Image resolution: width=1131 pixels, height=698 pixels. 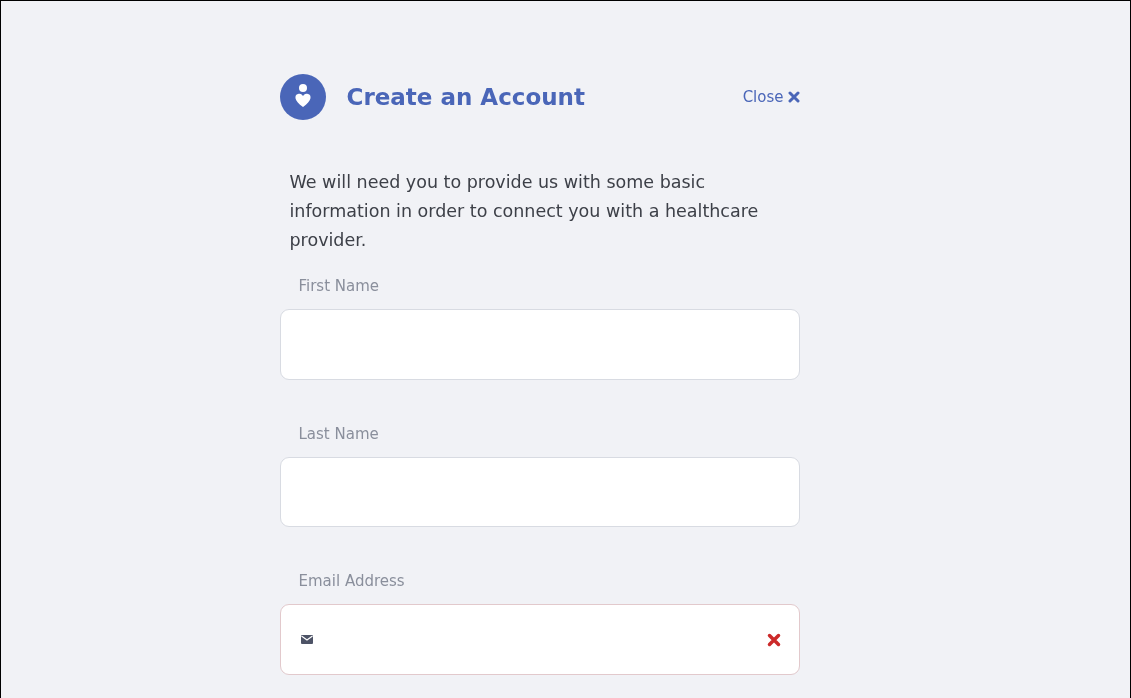 What do you see at coordinates (539, 639) in the screenshot?
I see `email-field` at bounding box center [539, 639].